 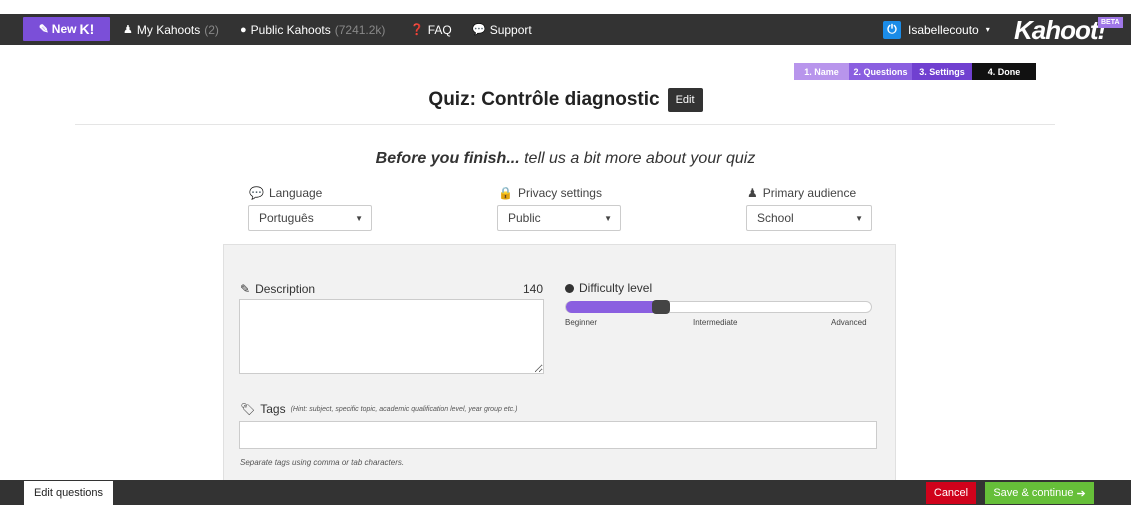 I want to click on audience-value: School, so click(x=775, y=218).